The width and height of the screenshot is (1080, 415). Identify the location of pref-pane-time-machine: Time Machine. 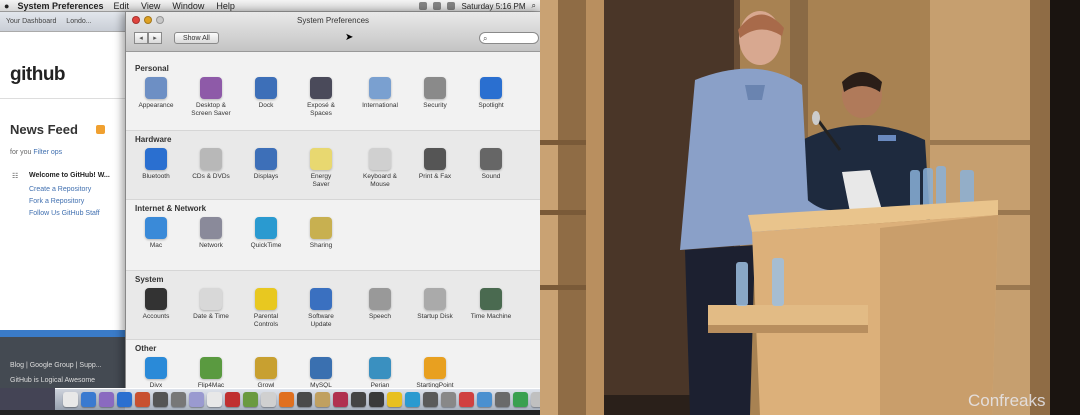
(491, 304).